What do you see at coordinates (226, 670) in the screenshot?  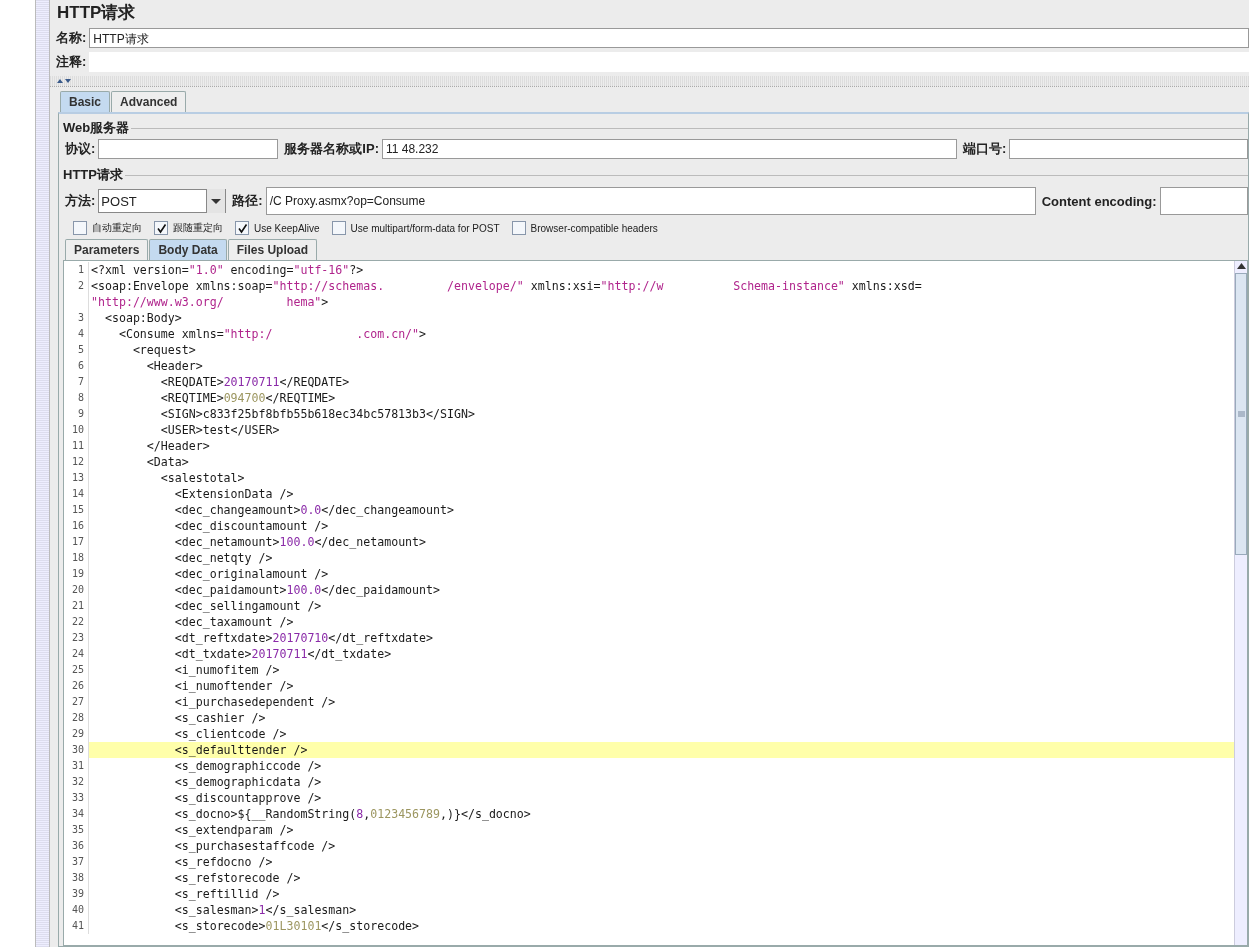 I see `code-line: <i_numofitem />` at bounding box center [226, 670].